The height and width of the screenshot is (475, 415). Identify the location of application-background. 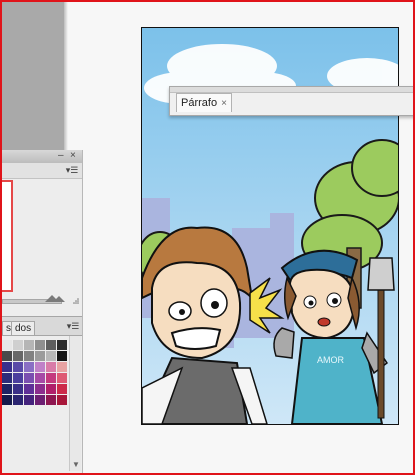
(33, 76).